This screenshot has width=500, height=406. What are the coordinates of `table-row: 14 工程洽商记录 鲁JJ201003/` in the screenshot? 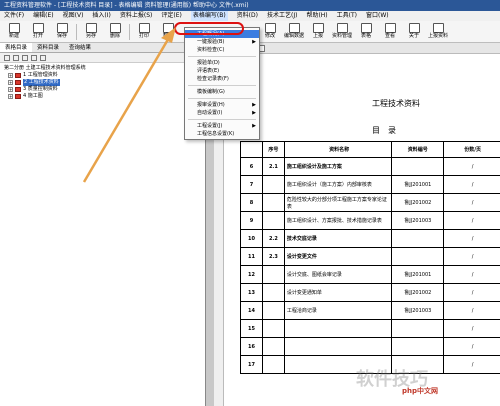 It's located at (370, 310).